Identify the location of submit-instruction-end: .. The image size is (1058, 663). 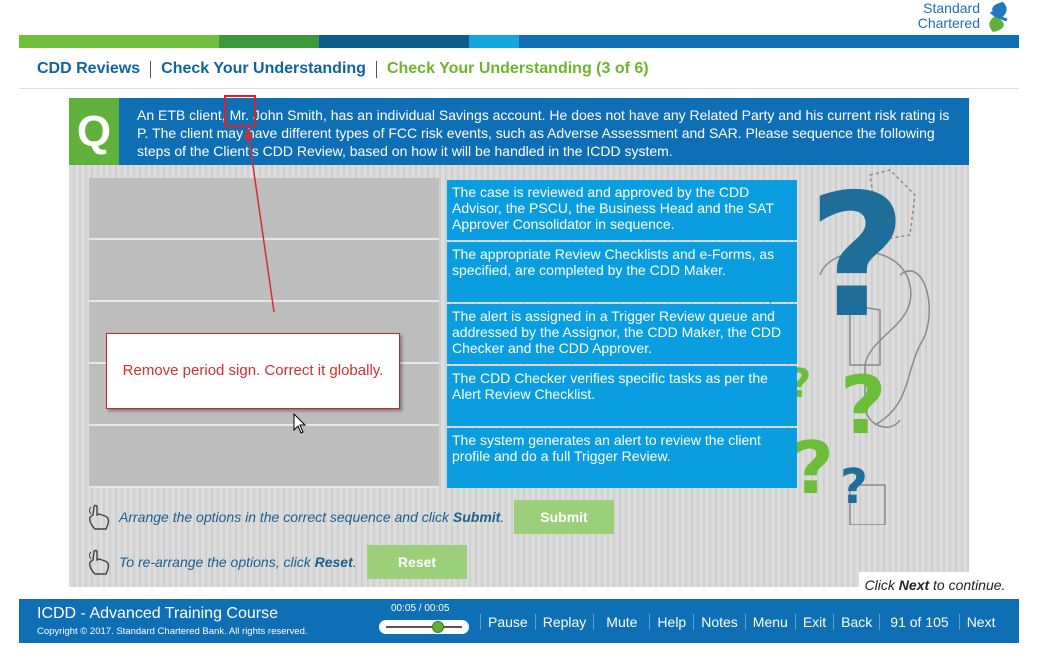
(502, 517).